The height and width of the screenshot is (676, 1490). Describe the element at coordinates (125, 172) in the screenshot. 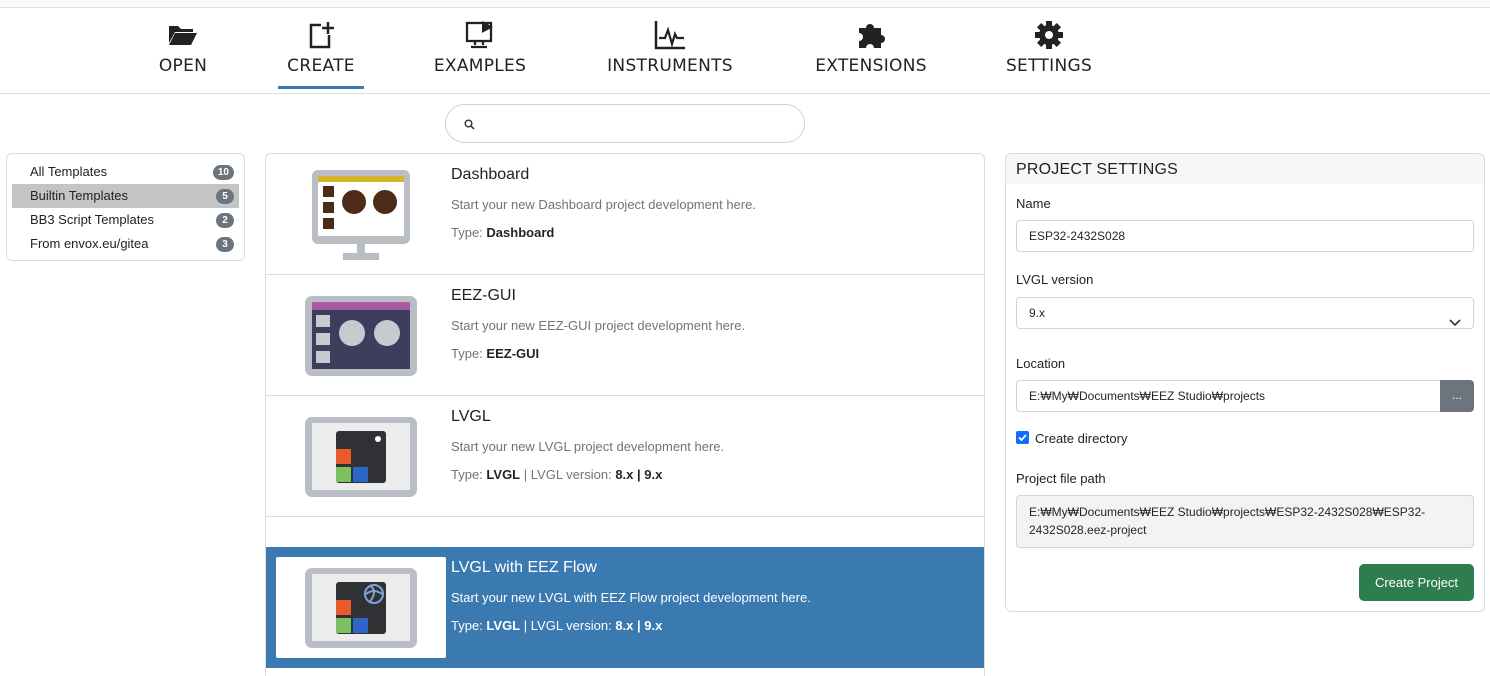

I see `sidebar-item-all-templates: All Templates 10` at that location.